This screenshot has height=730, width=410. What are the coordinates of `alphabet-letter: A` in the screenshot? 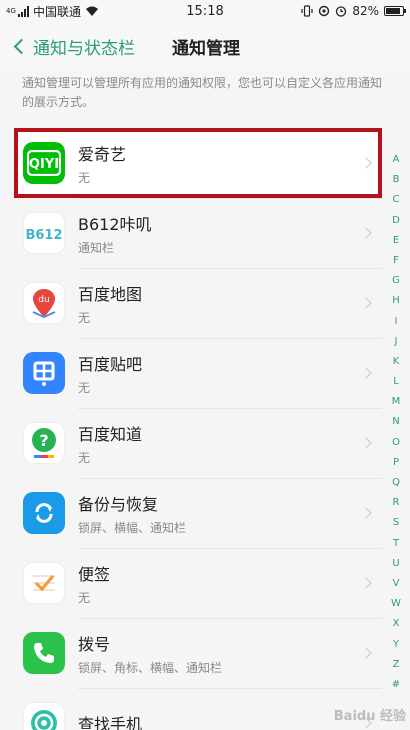 It's located at (396, 160).